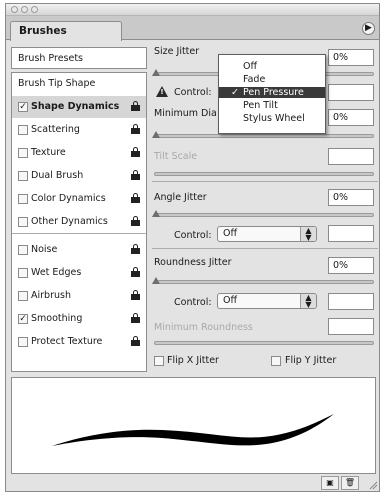  What do you see at coordinates (272, 79) in the screenshot?
I see `dropdown-option: Fade` at bounding box center [272, 79].